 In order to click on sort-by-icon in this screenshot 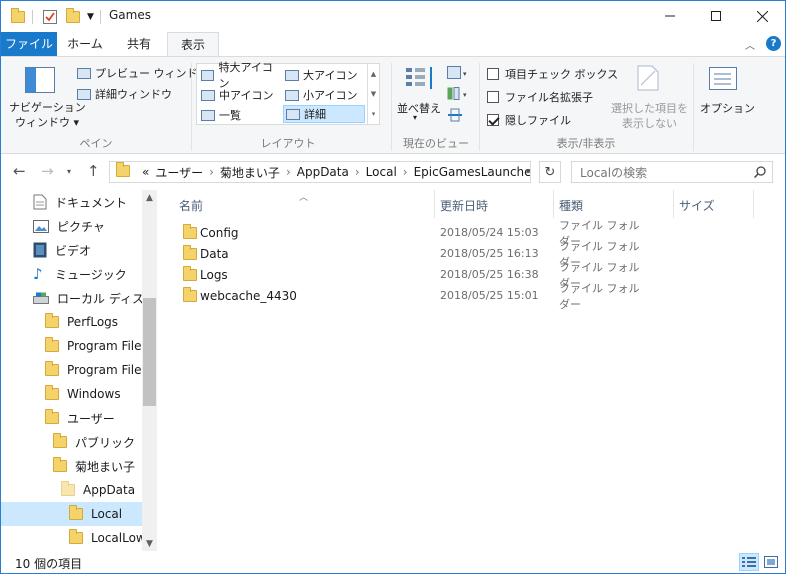, I will do `click(420, 79)`.